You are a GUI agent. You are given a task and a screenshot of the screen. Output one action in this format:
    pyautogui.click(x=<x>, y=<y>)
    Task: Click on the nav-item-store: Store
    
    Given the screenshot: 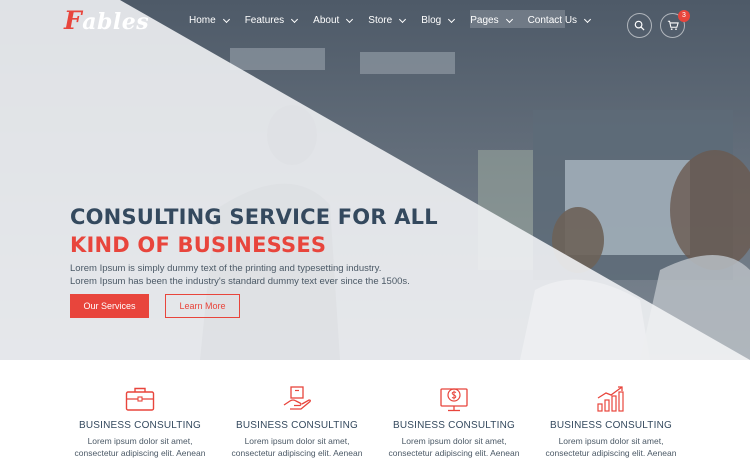 What is the action you would take?
    pyautogui.click(x=387, y=20)
    